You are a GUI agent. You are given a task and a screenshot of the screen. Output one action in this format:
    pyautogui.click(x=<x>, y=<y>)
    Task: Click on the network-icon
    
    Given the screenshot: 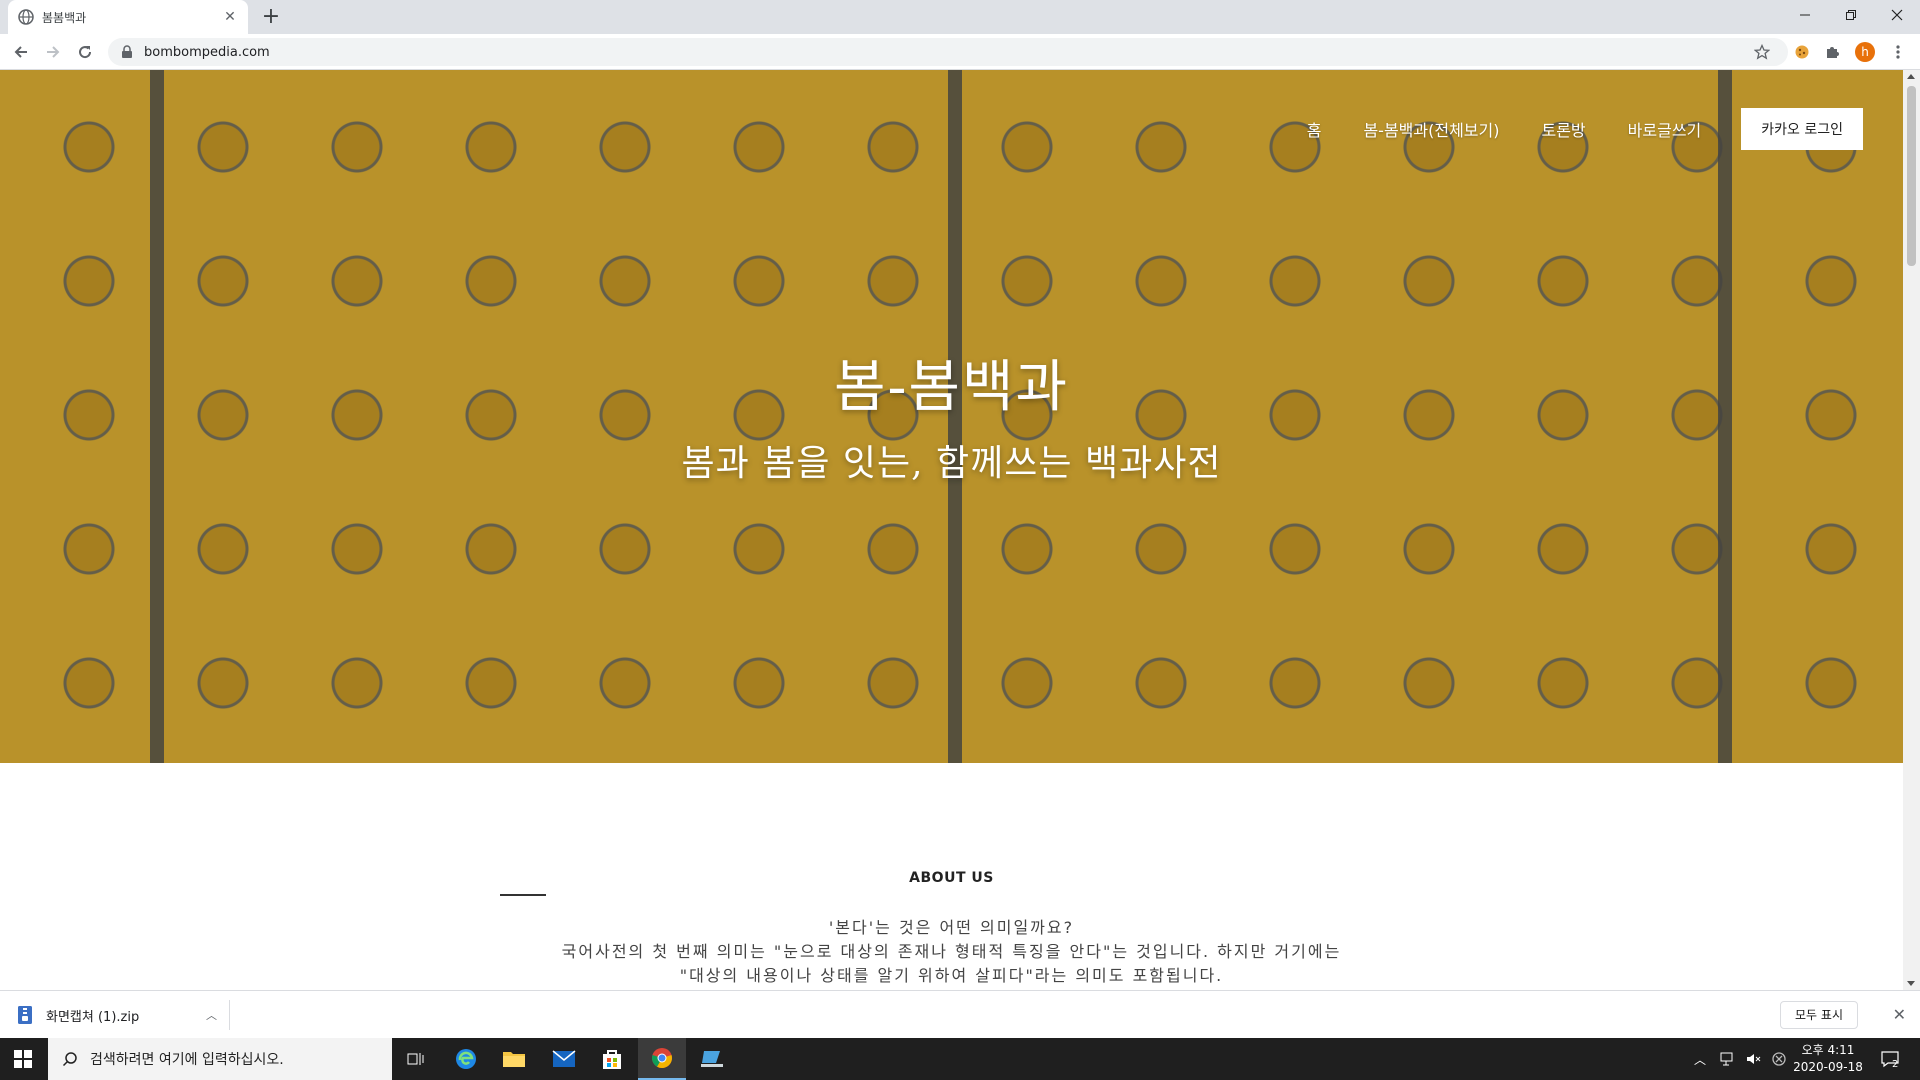 What is the action you would take?
    pyautogui.click(x=1728, y=1059)
    